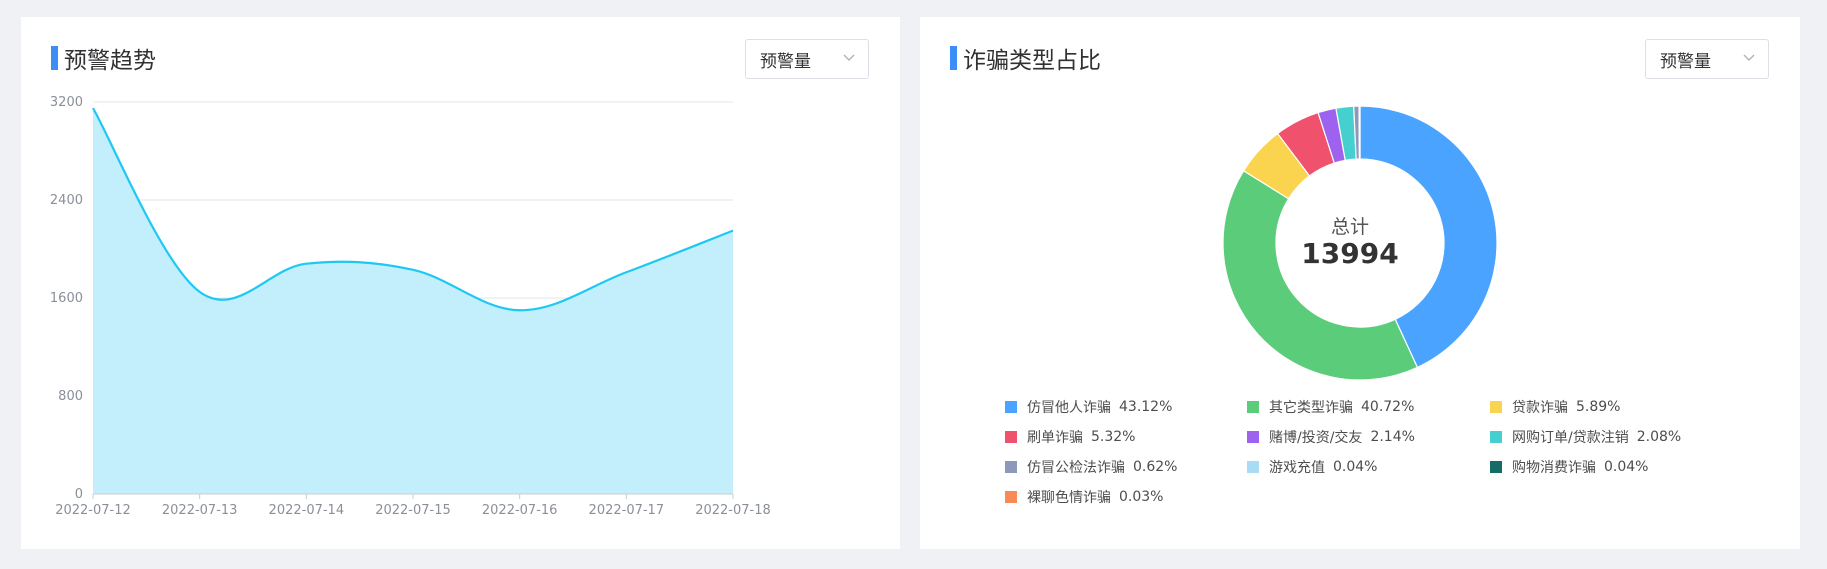 The image size is (1827, 569). I want to click on legend-label: 裸聊色情诈骗, so click(1069, 498).